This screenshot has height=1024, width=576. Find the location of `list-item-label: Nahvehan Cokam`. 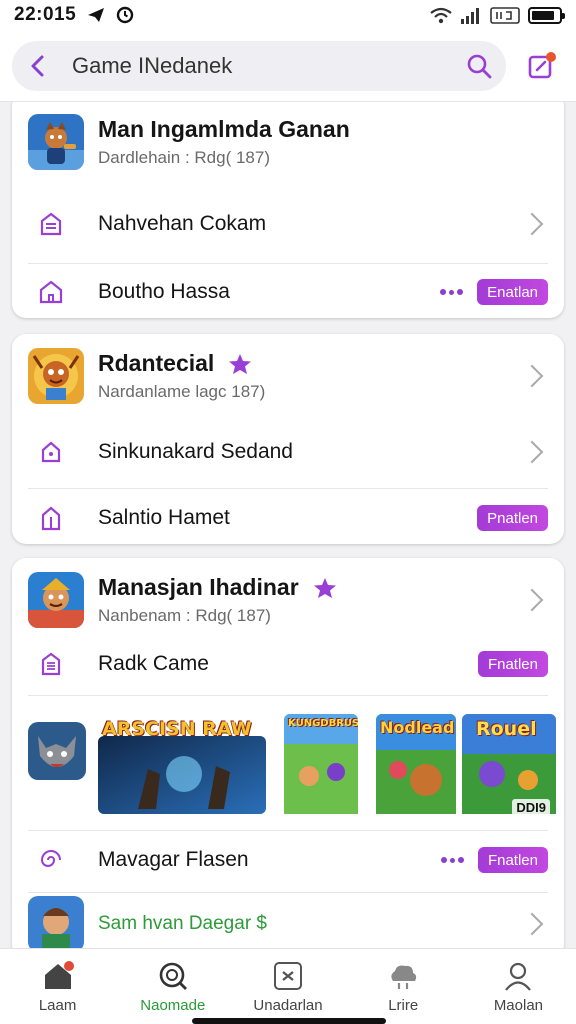

list-item-label: Nahvehan Cokam is located at coordinates (182, 223).